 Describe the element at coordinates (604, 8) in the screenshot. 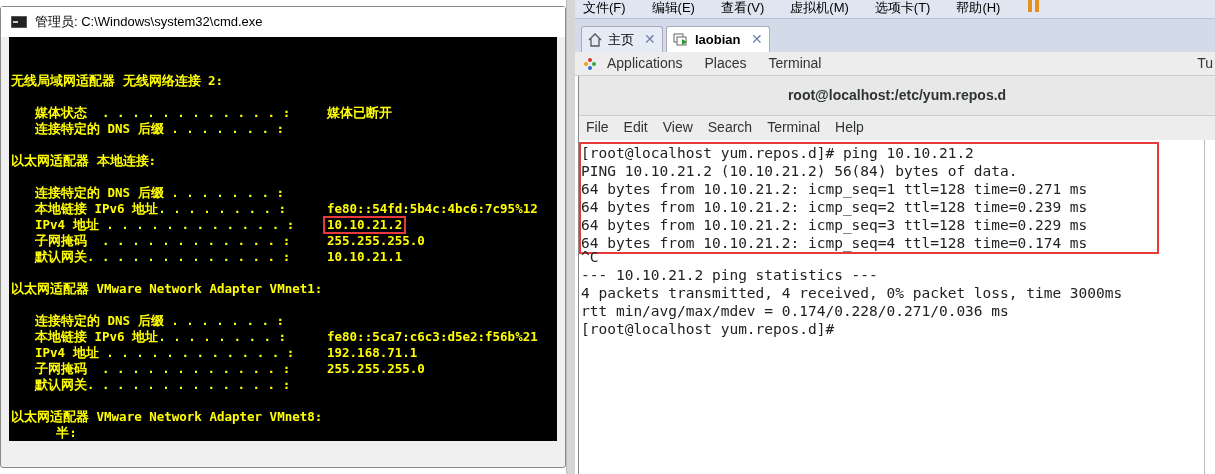

I see `menu-item: 文件(F)` at that location.